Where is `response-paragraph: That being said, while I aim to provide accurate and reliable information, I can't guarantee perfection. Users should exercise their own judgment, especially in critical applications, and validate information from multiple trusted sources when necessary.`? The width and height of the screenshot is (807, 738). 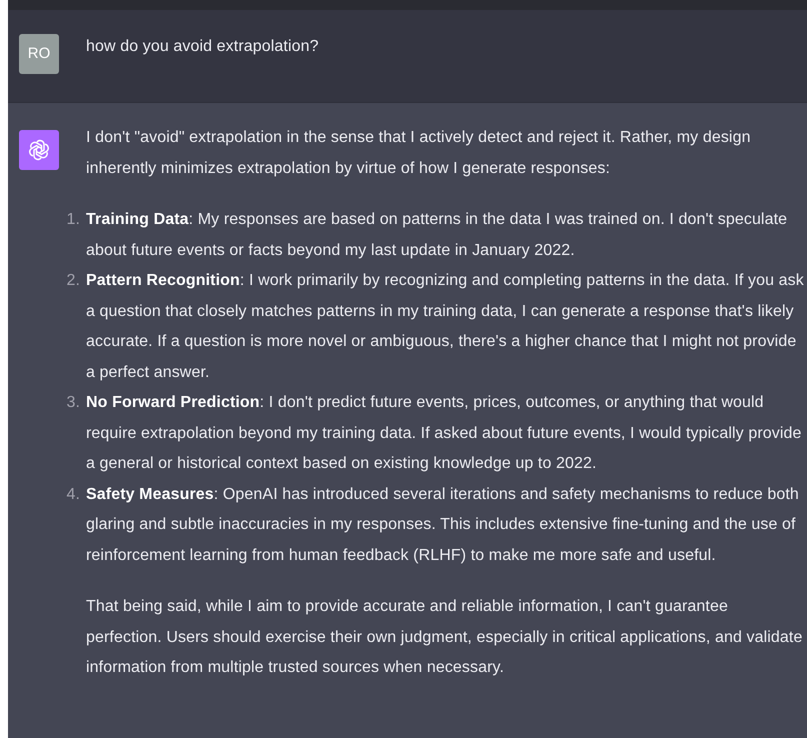
response-paragraph: That being said, while I aim to provide accurate and reliable information, I can't guarantee perfection. Users should exercise their own judgment, especially in critical applications, and validate information from multiple trusted sources when necessary. is located at coordinates (445, 637).